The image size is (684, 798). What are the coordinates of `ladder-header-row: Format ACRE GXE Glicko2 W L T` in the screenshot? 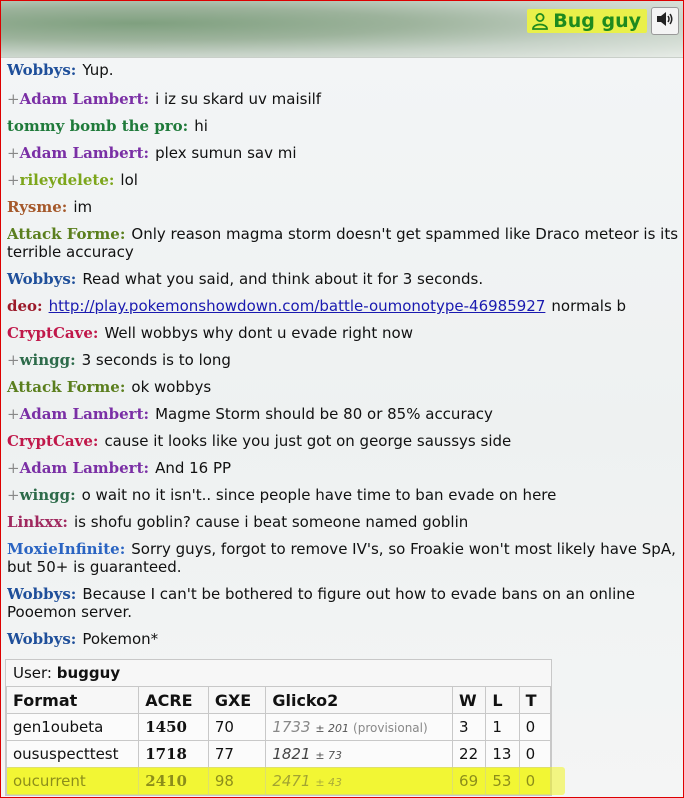 It's located at (278, 700).